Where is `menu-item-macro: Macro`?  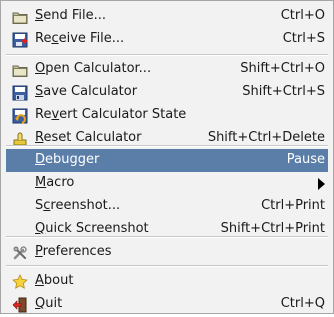 menu-item-macro: Macro is located at coordinates (167, 183).